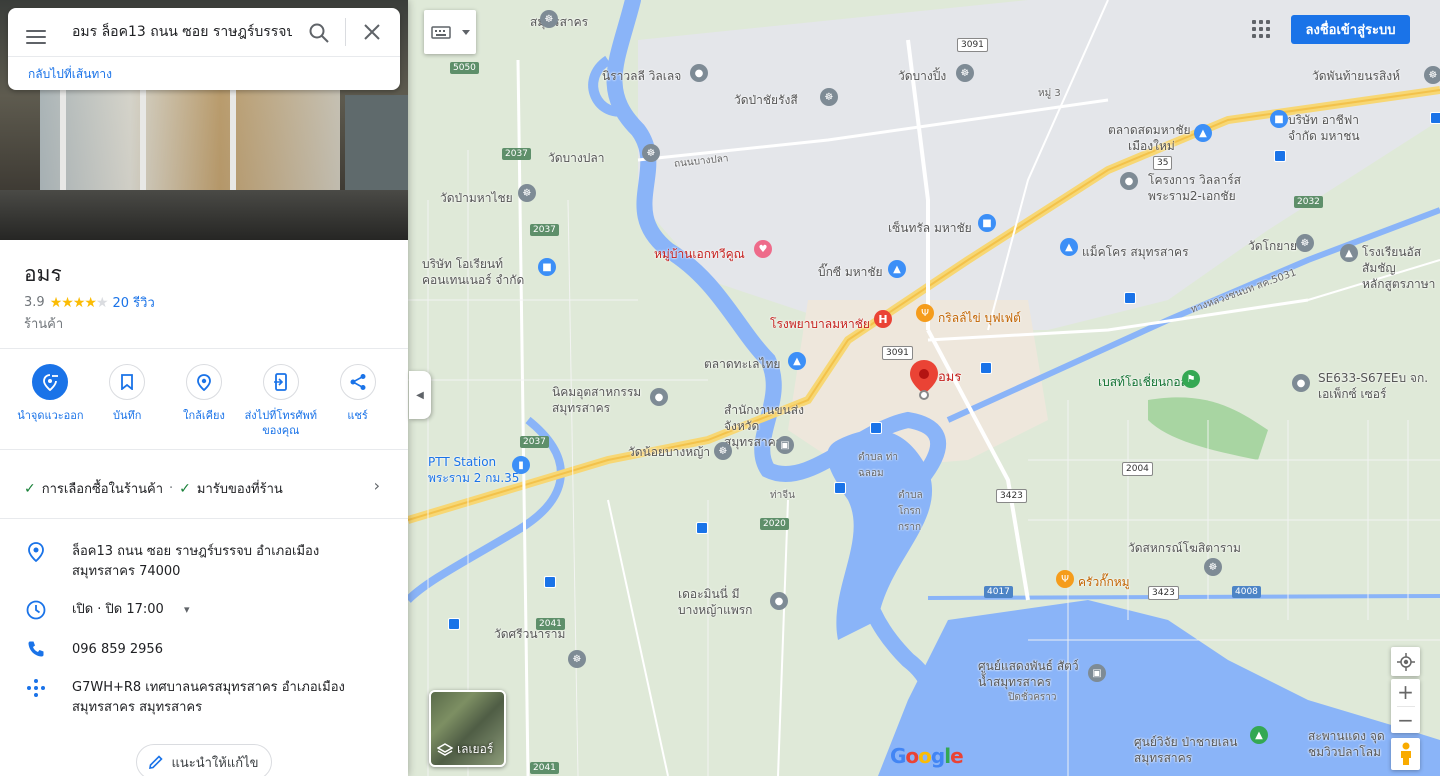 This screenshot has width=1440, height=776. Describe the element at coordinates (420, 395) in the screenshot. I see `collapse-panel-button: ◀` at that location.